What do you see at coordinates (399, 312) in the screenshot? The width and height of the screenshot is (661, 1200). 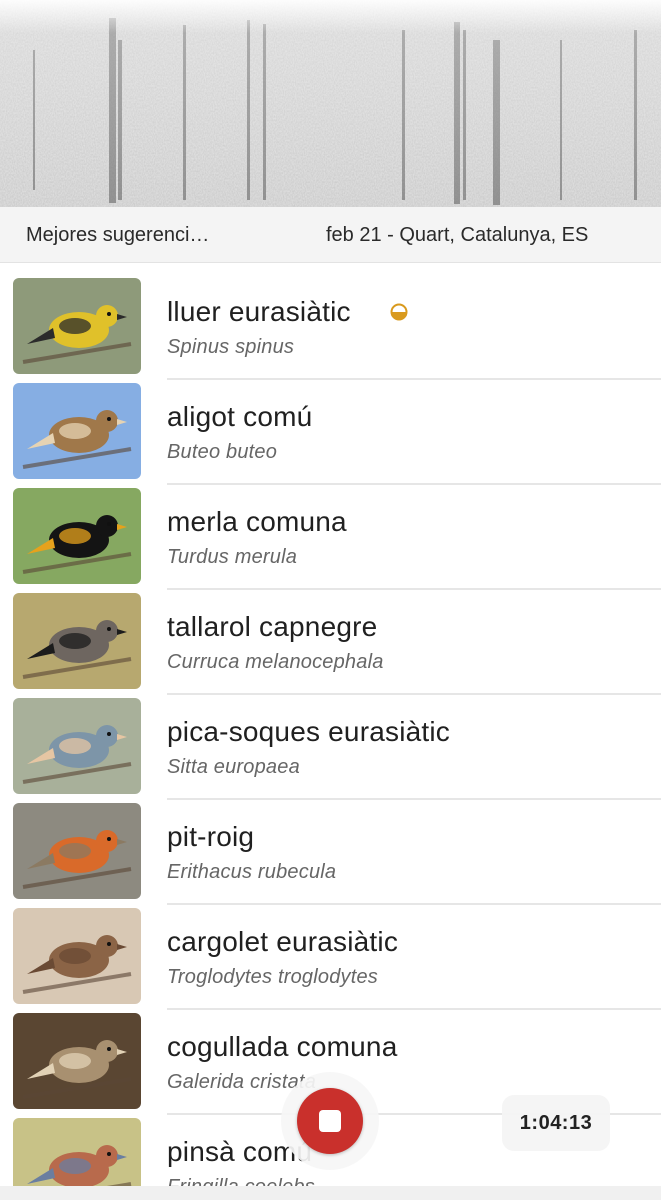 I see `half-circle-icon` at bounding box center [399, 312].